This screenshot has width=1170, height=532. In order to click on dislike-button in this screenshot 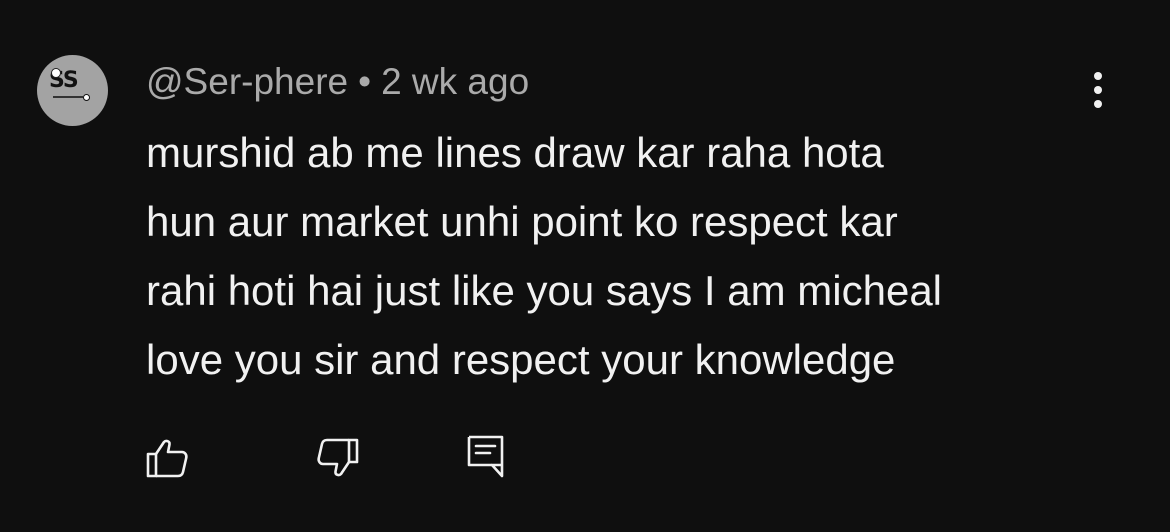, I will do `click(337, 458)`.